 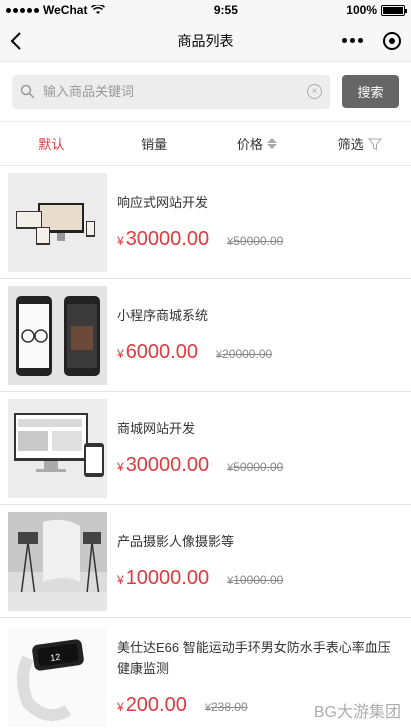 I want to click on carrier-name: WeChat, so click(x=65, y=10).